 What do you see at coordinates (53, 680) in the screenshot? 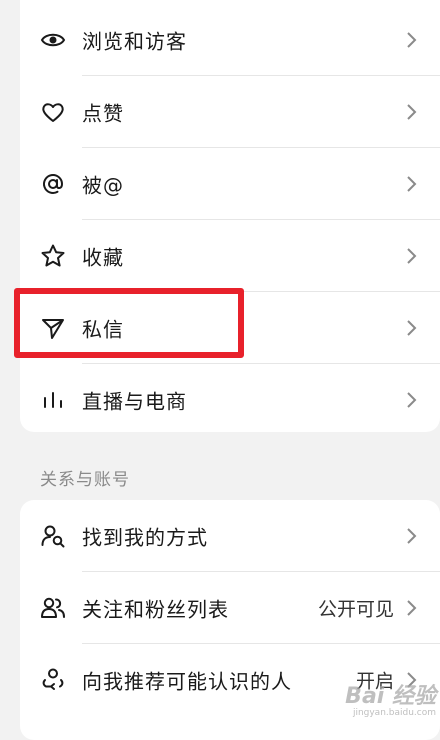
I see `person-recommend-icon` at bounding box center [53, 680].